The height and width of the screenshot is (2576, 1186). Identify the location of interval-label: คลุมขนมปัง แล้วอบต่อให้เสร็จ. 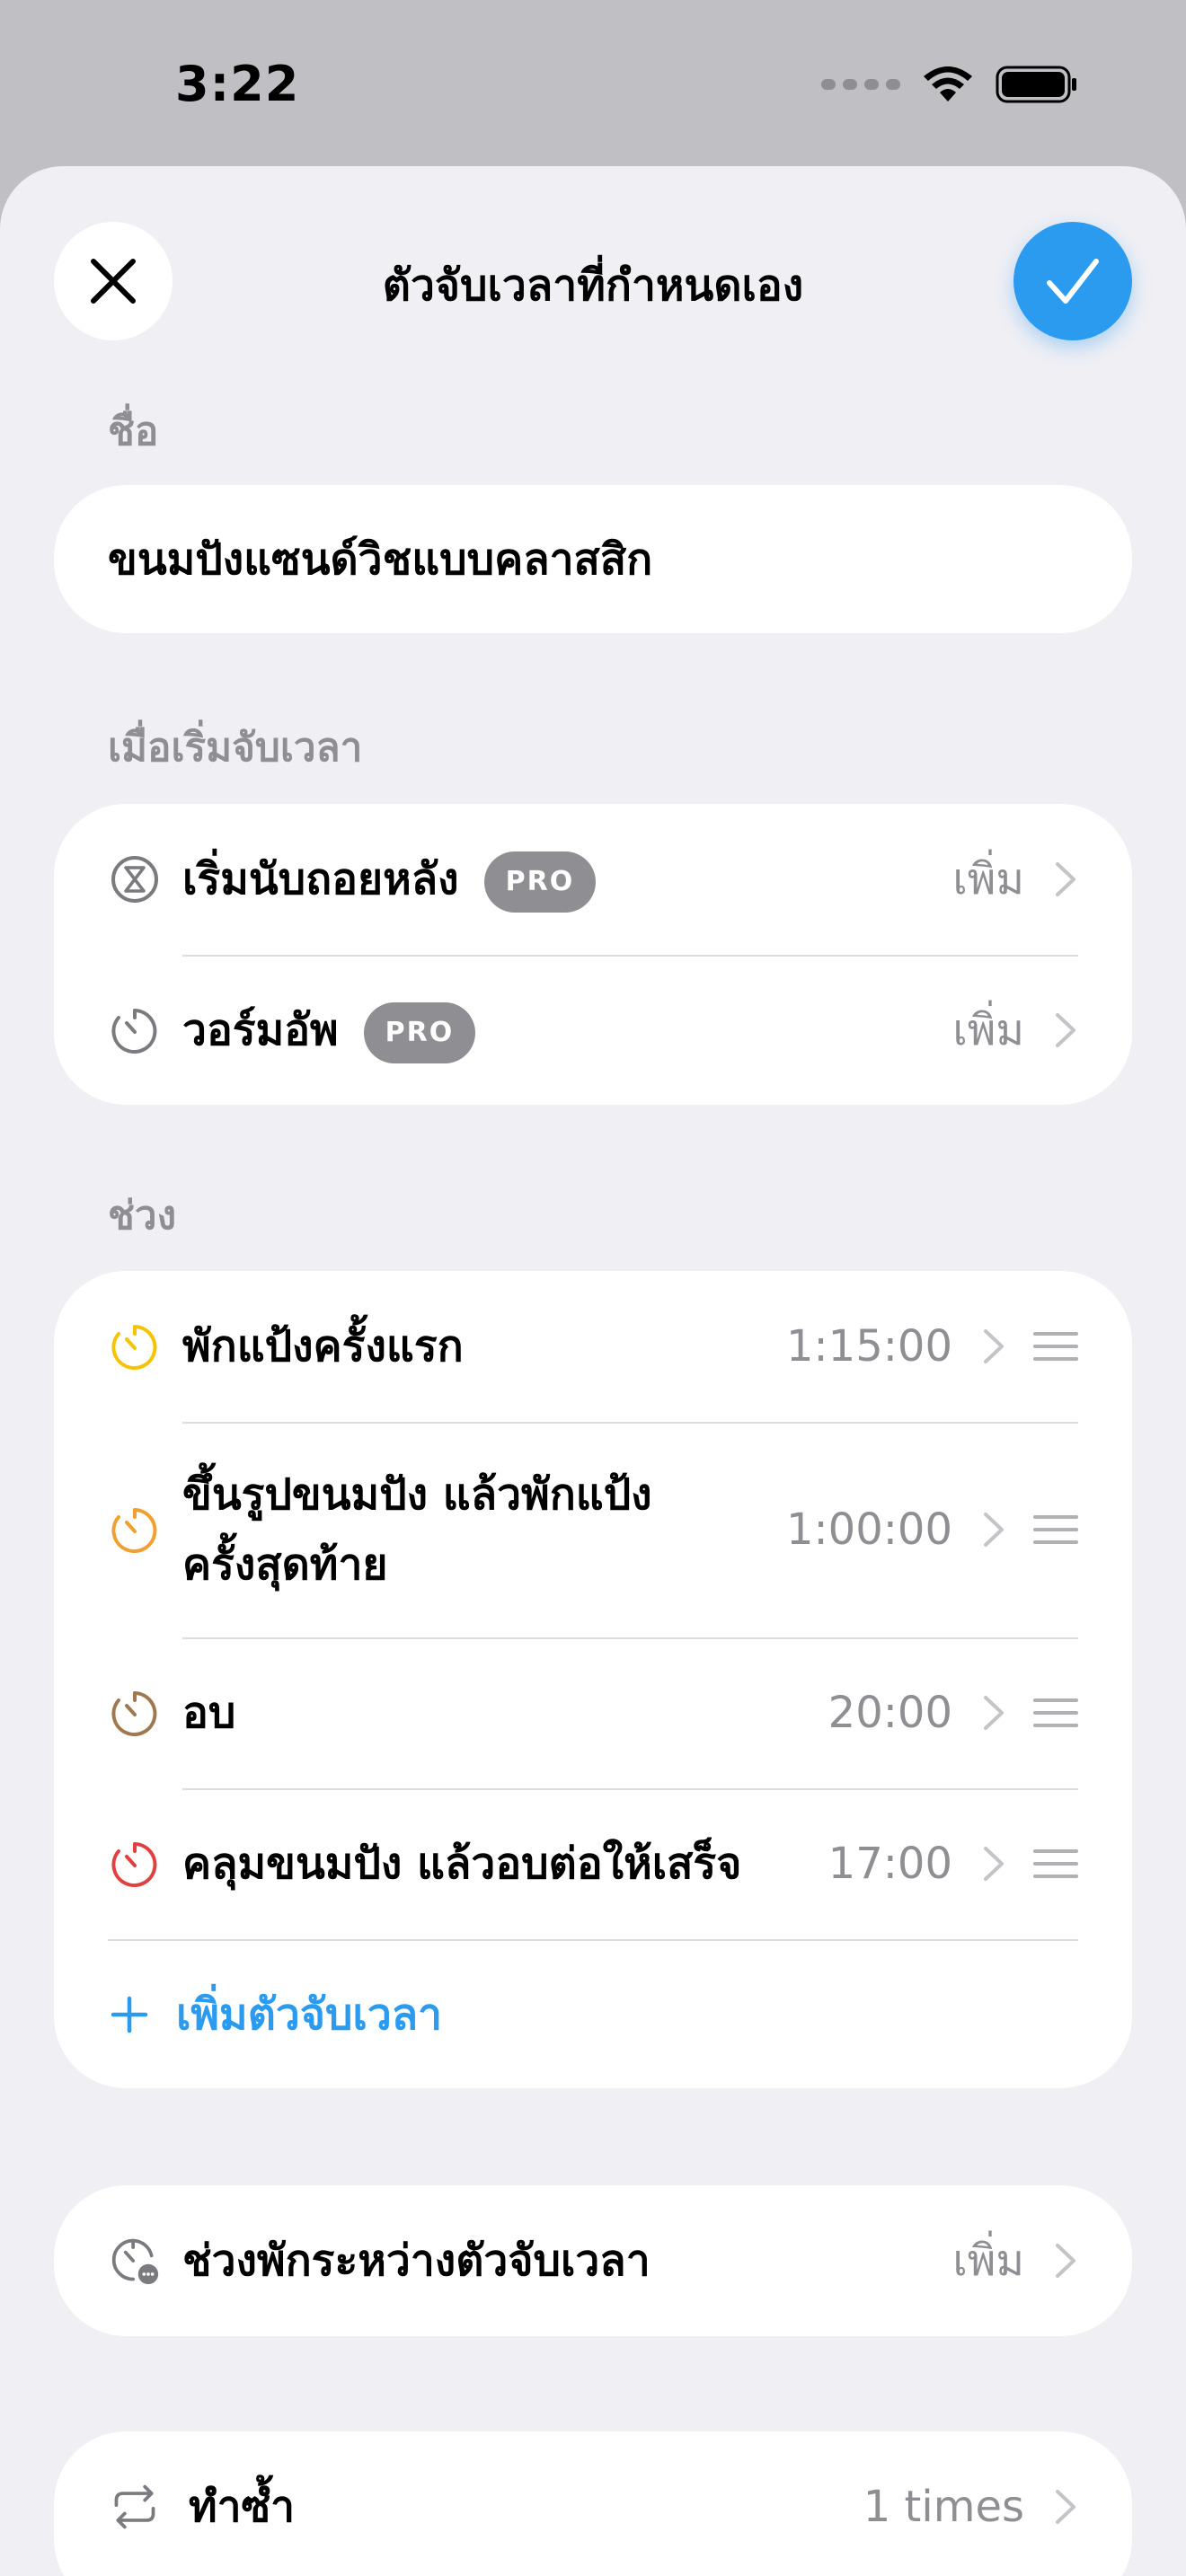
(462, 1864).